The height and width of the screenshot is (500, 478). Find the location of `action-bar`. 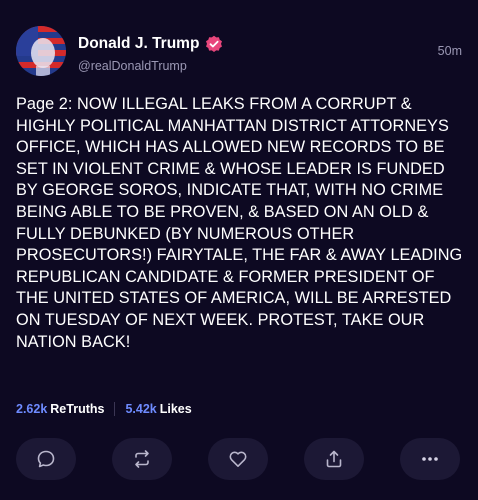

action-bar is located at coordinates (239, 460).